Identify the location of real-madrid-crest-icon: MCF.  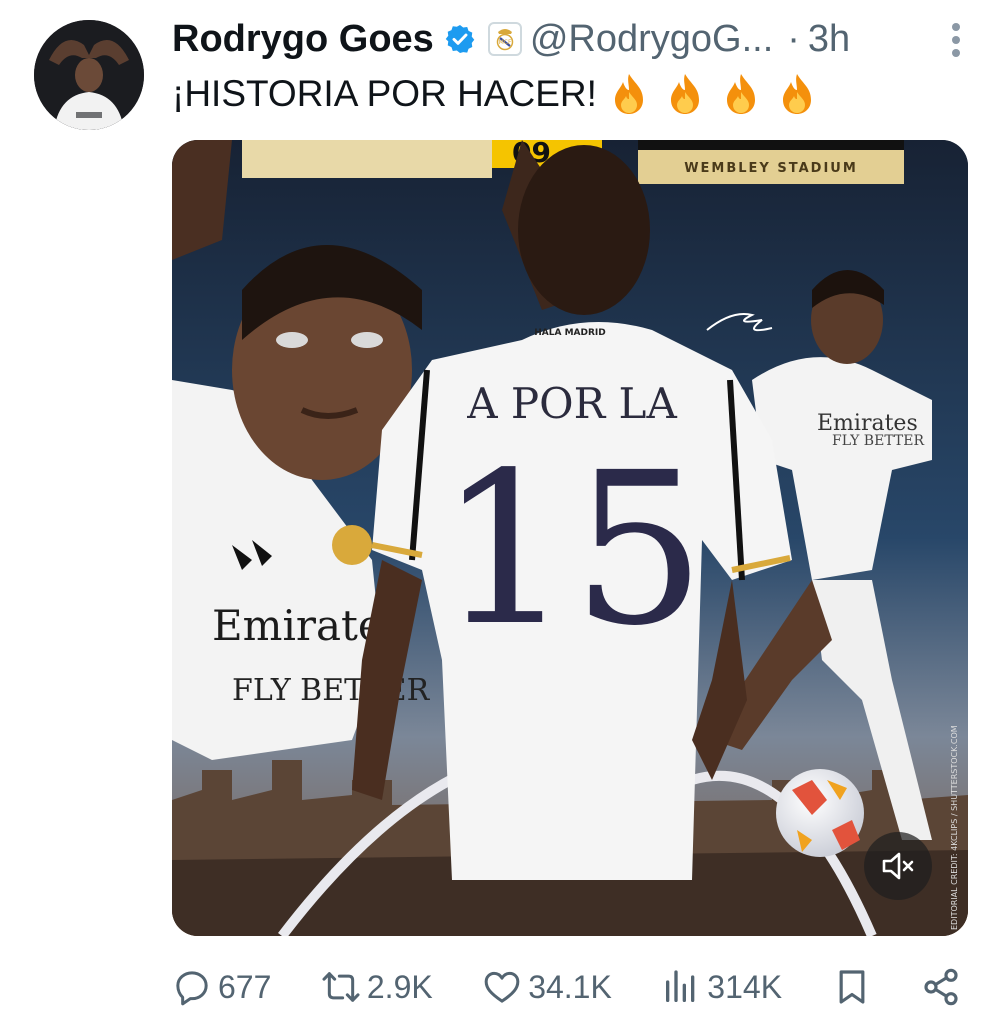
(504, 39).